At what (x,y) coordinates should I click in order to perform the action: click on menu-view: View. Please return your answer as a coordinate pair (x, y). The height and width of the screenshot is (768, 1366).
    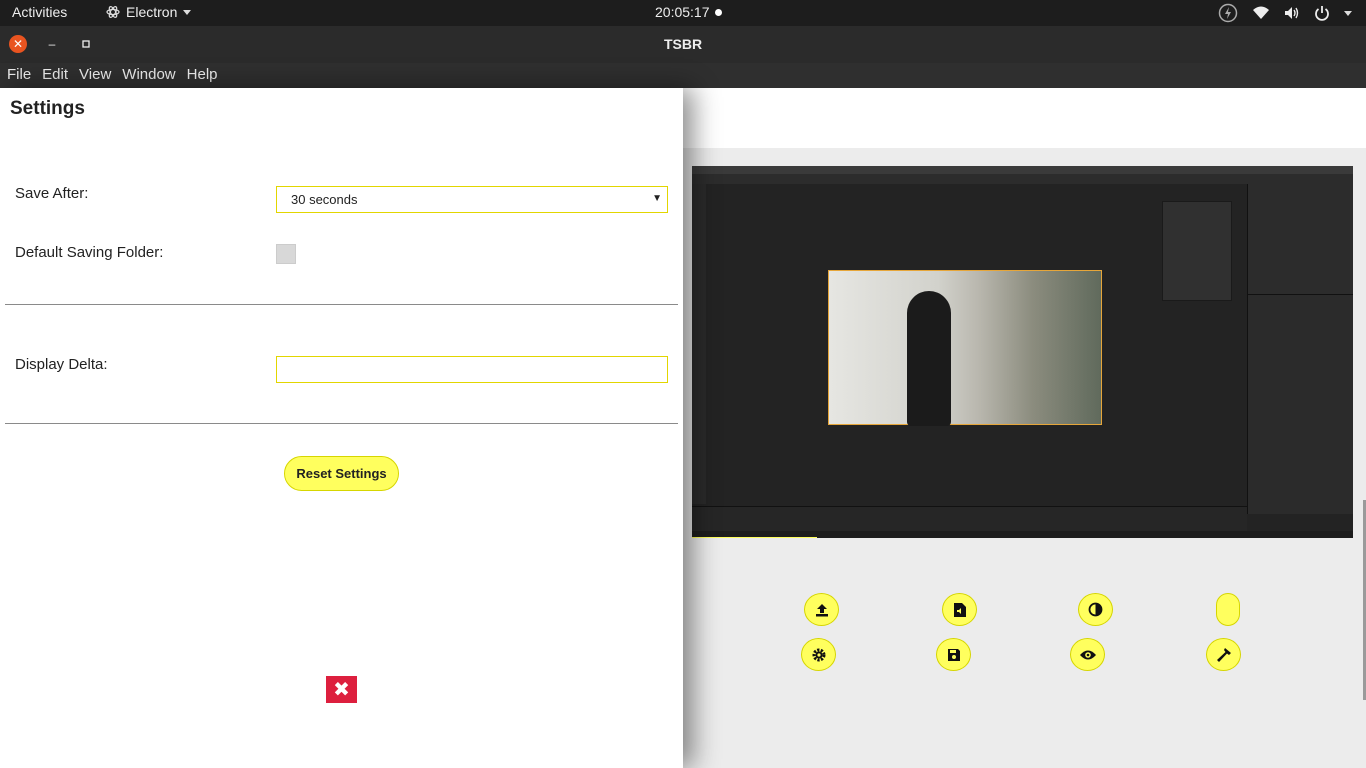
    Looking at the image, I should click on (95, 75).